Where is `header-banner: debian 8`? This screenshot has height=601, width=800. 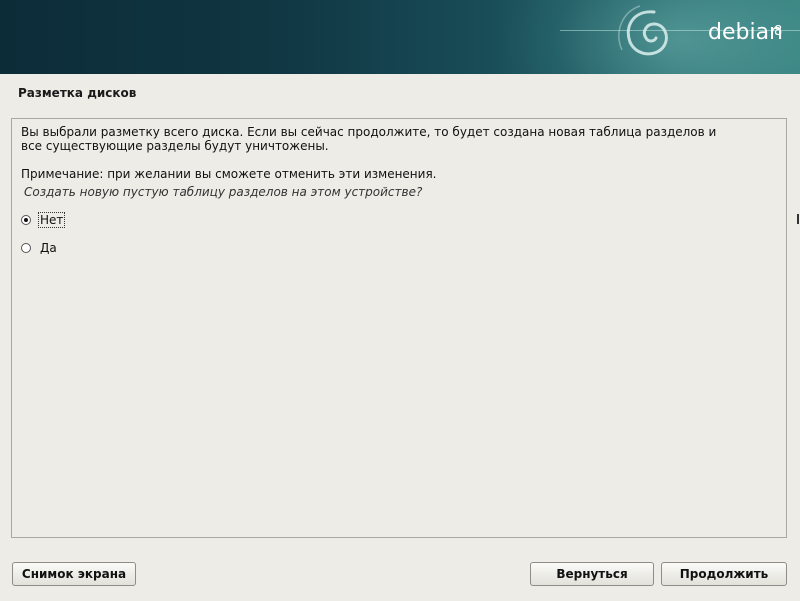
header-banner: debian 8 is located at coordinates (400, 37).